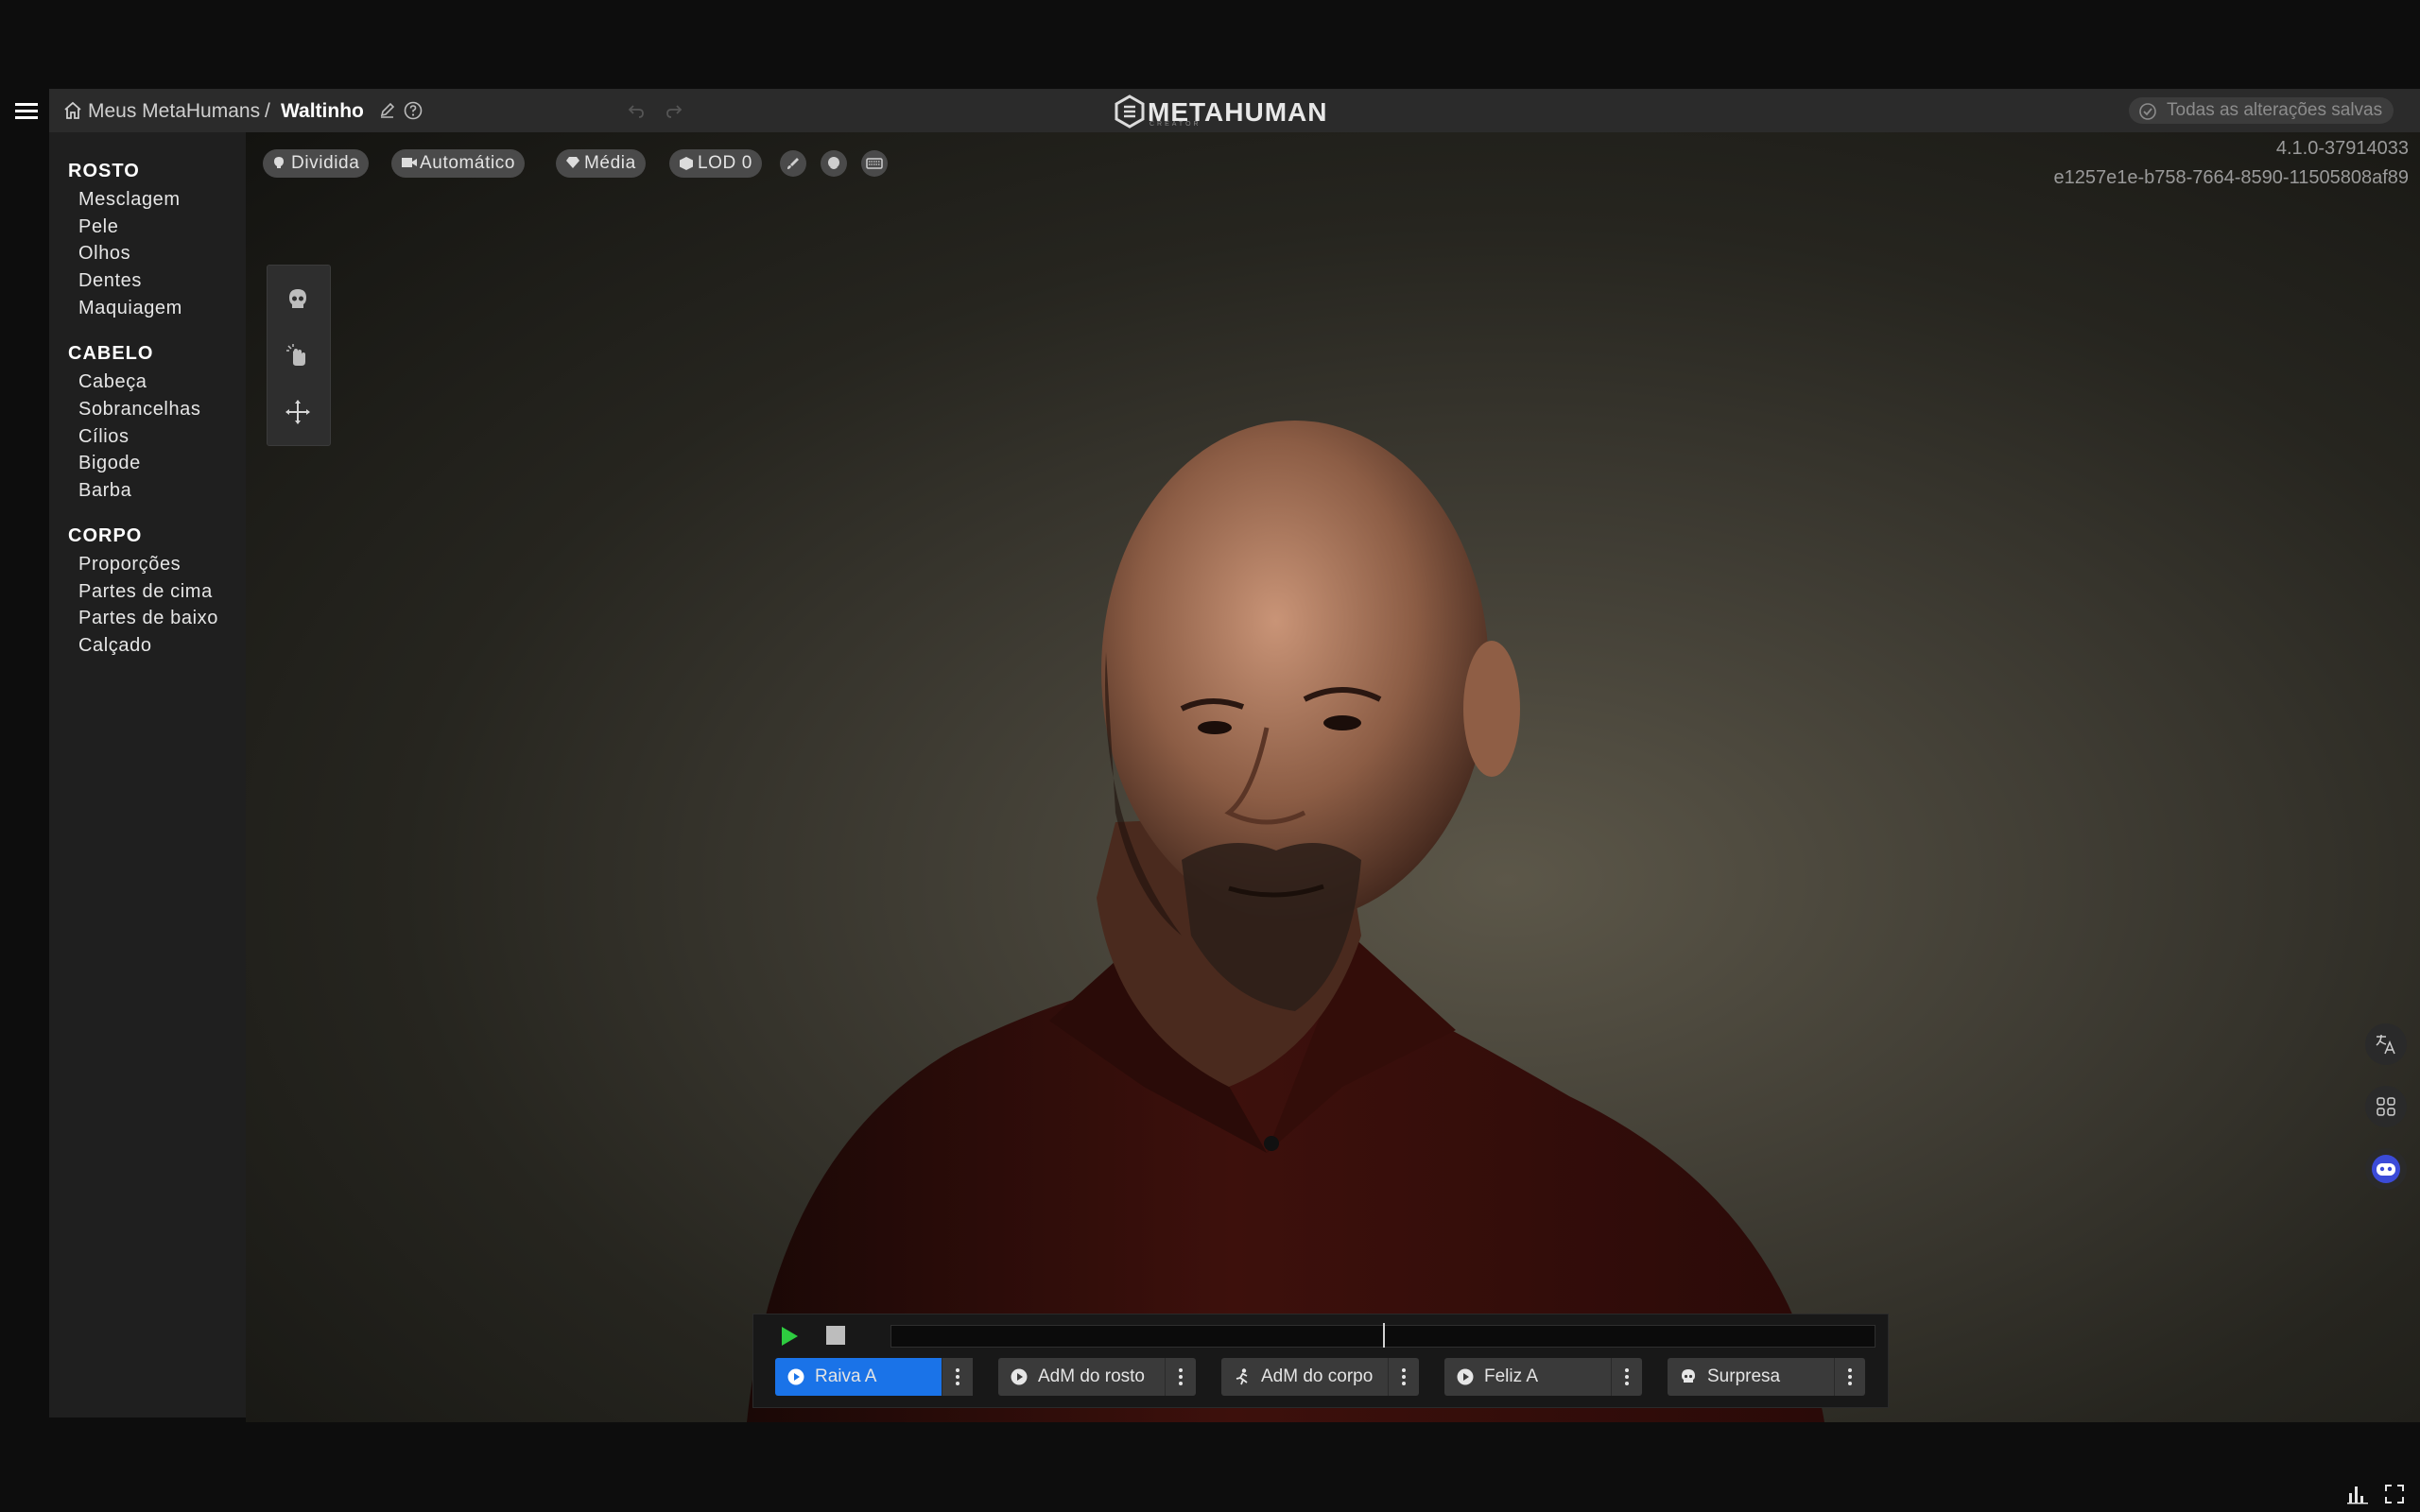  What do you see at coordinates (111, 353) in the screenshot?
I see `section-title-cabelo: CABELO` at bounding box center [111, 353].